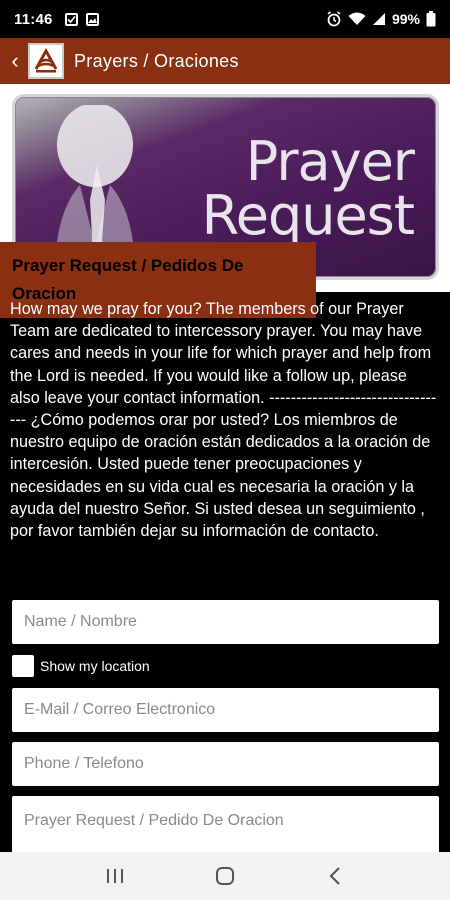 Image resolution: width=450 pixels, height=900 pixels. What do you see at coordinates (33, 19) in the screenshot?
I see `status-time: 11:46` at bounding box center [33, 19].